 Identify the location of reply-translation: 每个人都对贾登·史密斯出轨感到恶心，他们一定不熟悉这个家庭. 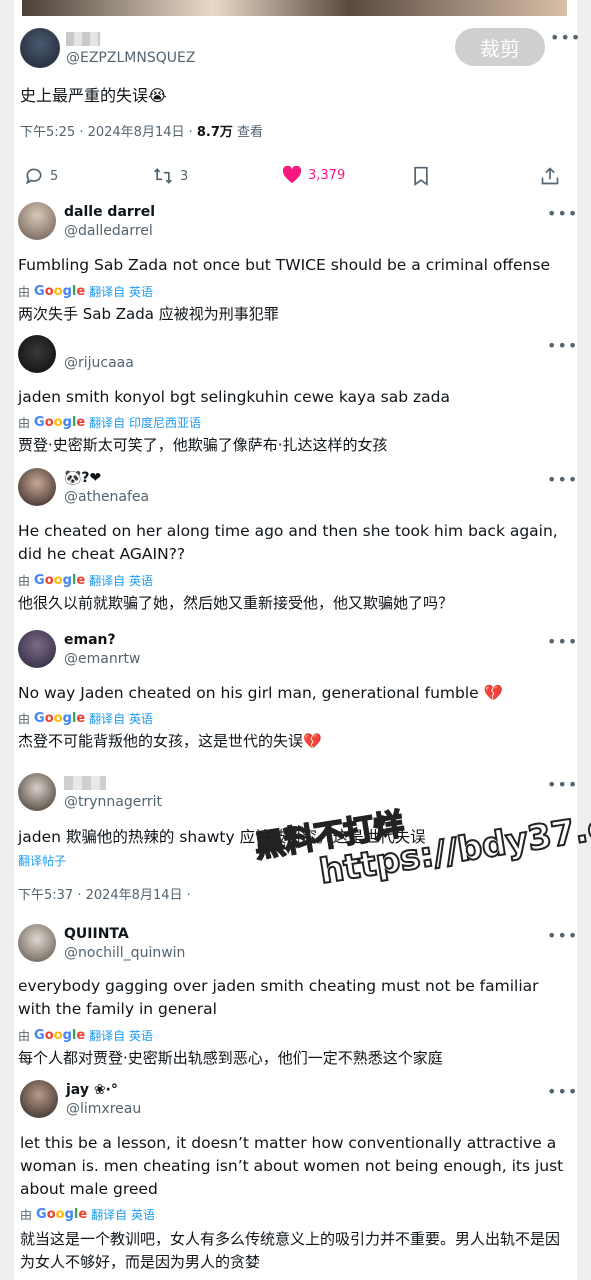
(230, 1058).